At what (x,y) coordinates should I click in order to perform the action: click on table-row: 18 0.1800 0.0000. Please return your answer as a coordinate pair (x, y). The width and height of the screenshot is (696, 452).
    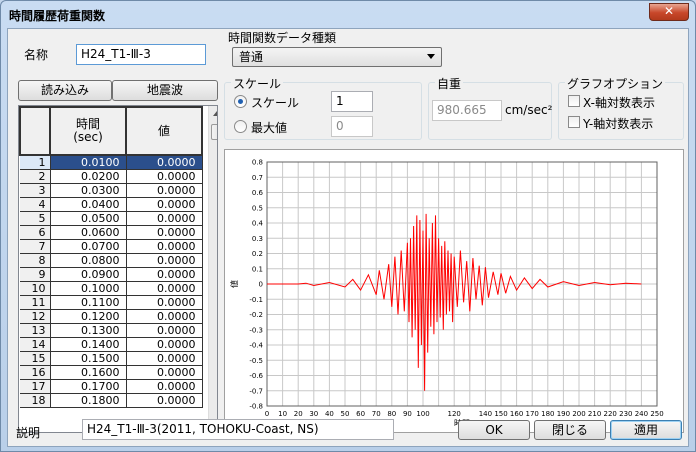
    Looking at the image, I should click on (111, 400).